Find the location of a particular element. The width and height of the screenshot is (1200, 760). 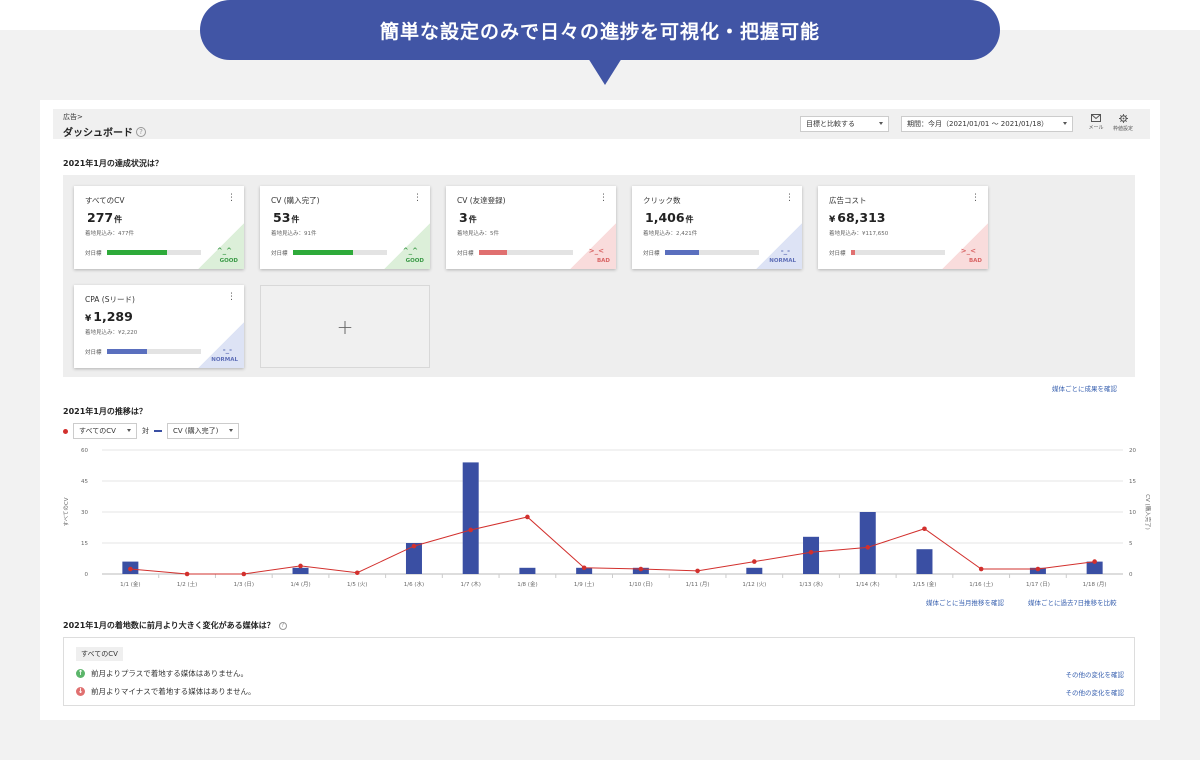

gear-icon is located at coordinates (1123, 118).